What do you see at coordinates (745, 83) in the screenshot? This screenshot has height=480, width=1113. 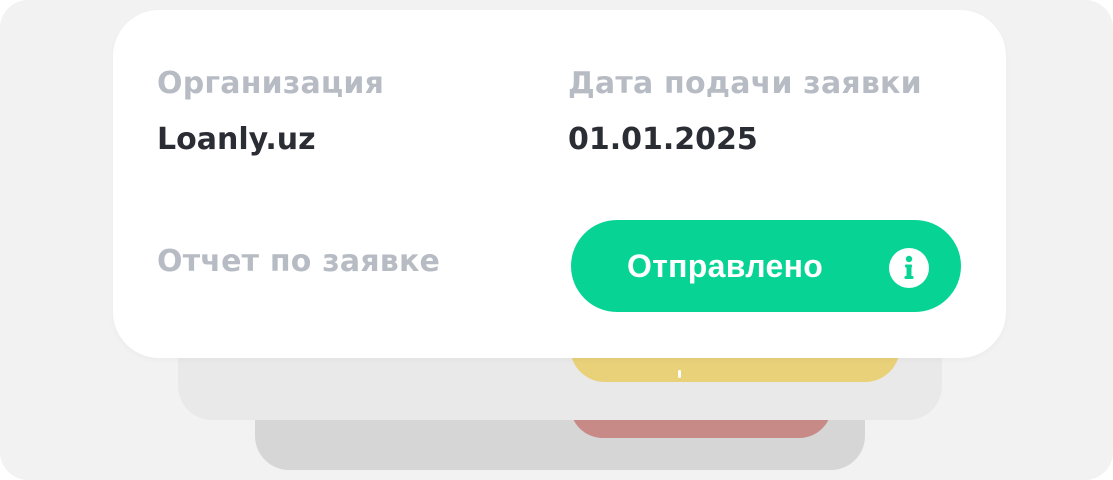 I see `submission-date-label: Дата подачи заявки` at bounding box center [745, 83].